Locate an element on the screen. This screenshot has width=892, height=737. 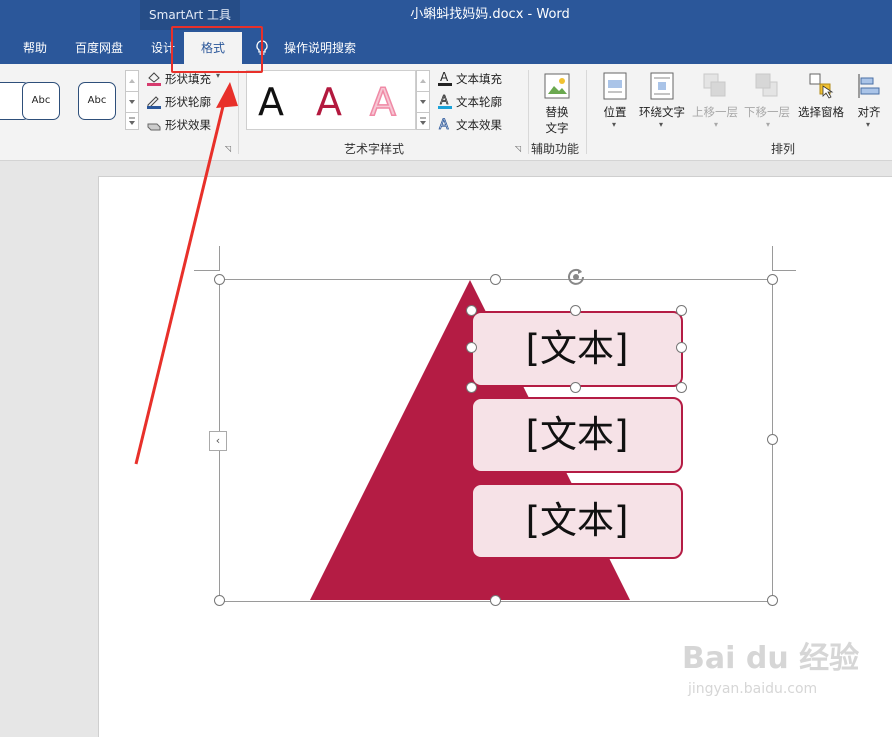
send-backward-dropdown-icon: ▾ is located at coordinates (768, 124).